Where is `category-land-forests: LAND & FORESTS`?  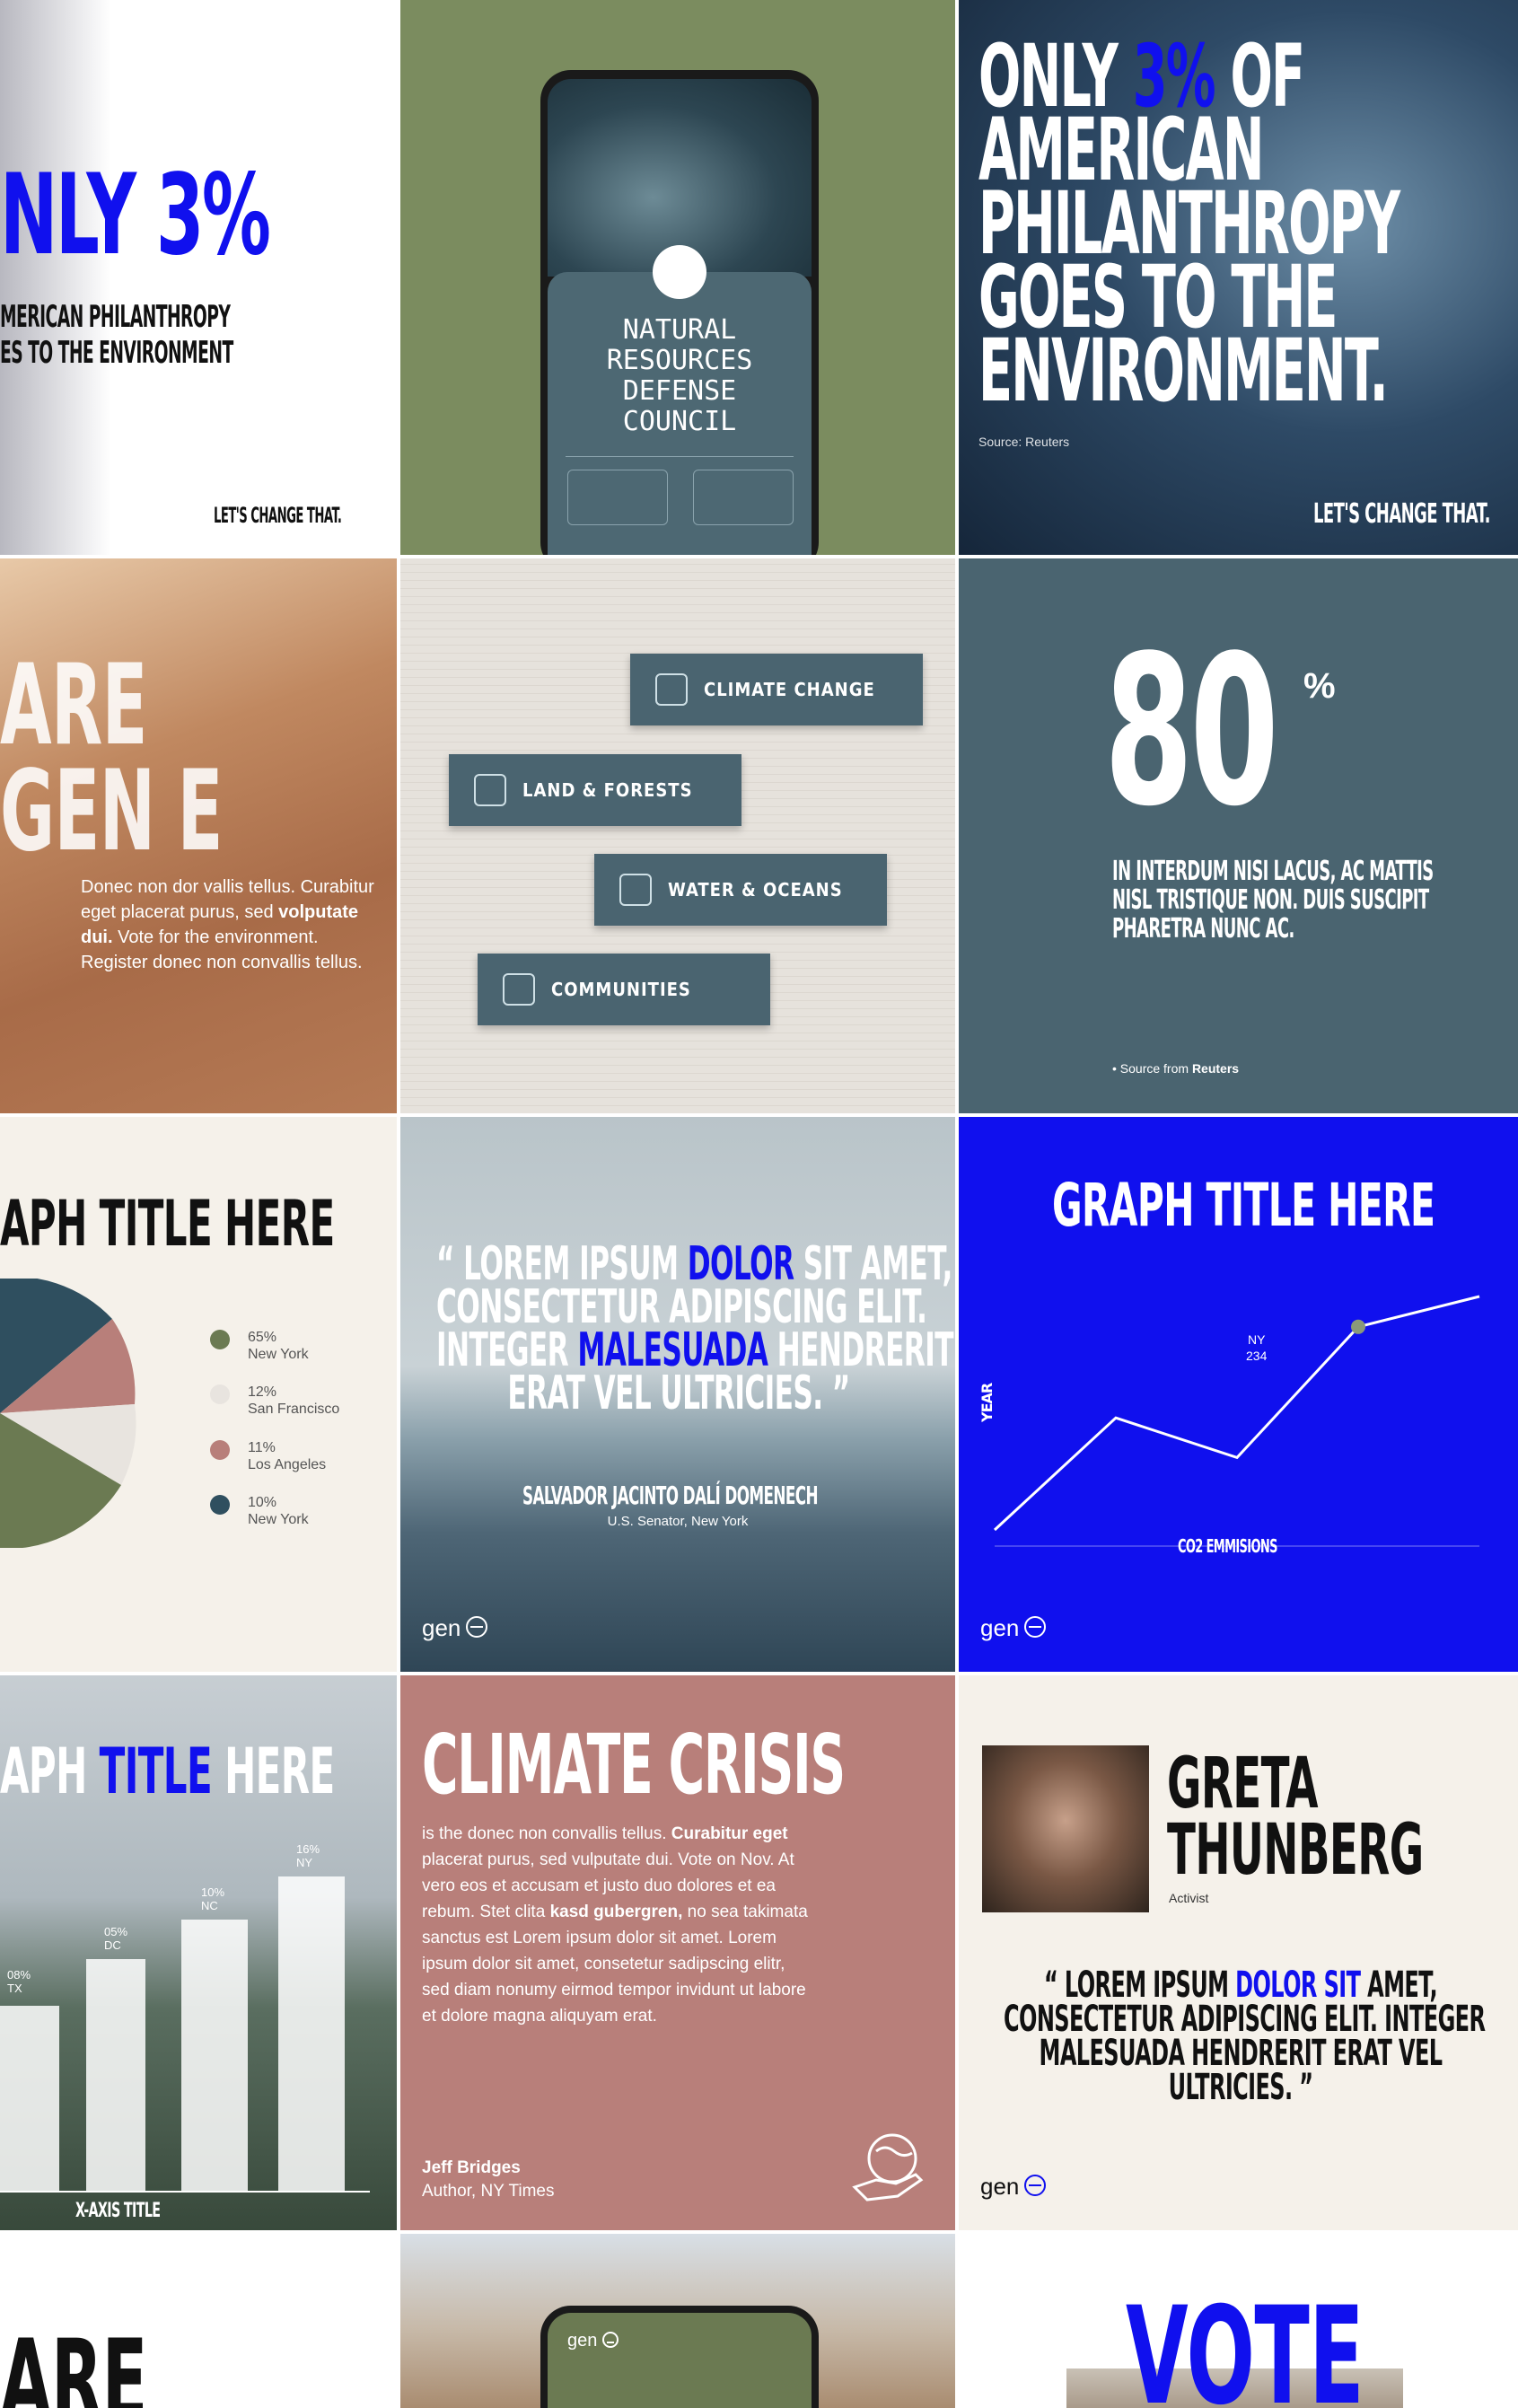 category-land-forests: LAND & FORESTS is located at coordinates (595, 790).